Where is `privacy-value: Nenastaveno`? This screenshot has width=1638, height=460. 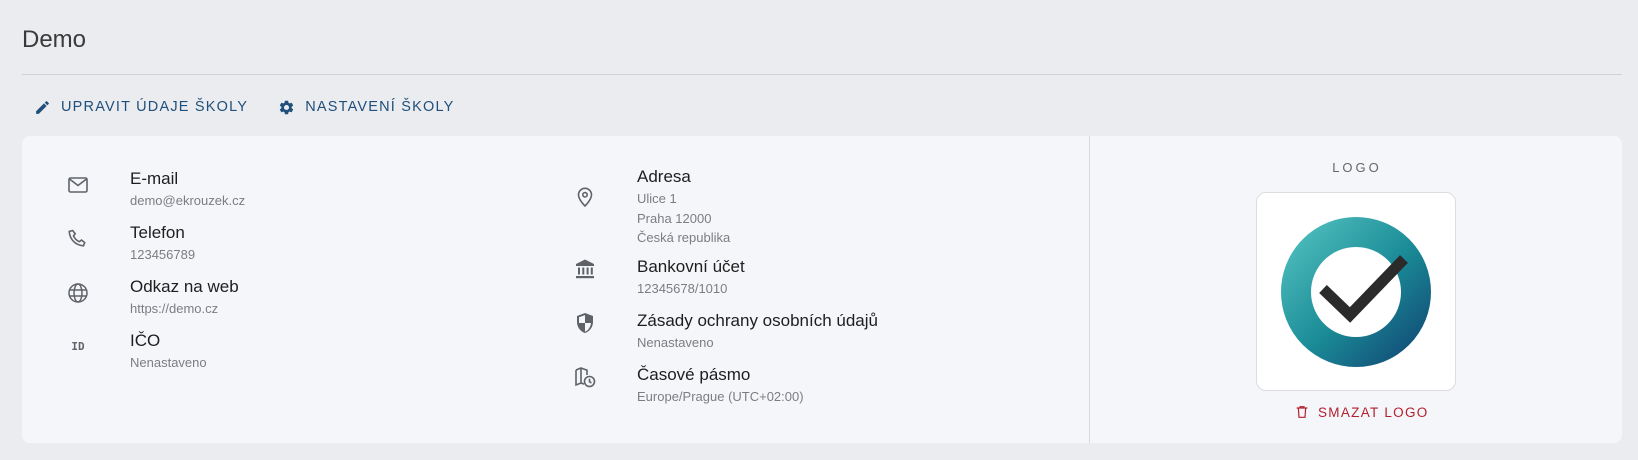 privacy-value: Nenastaveno is located at coordinates (675, 342).